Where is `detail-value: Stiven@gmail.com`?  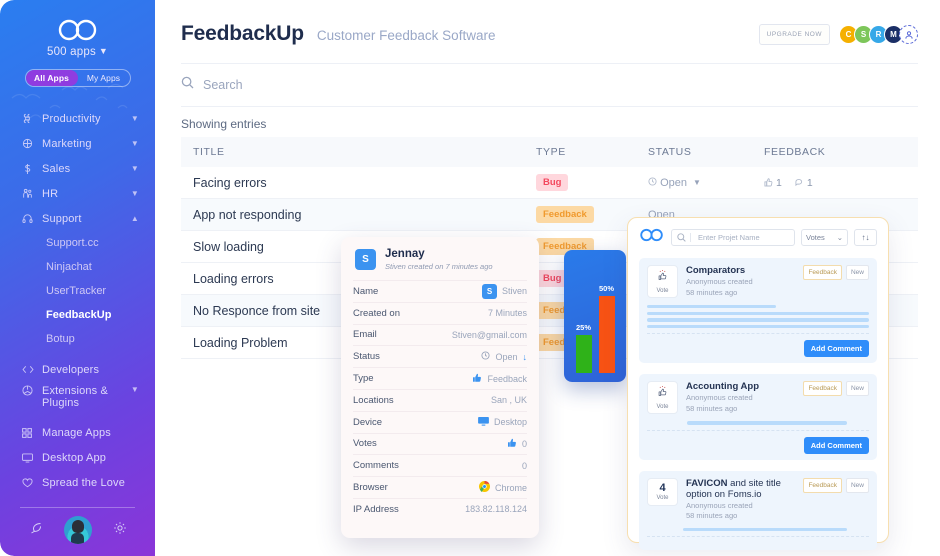 detail-value: Stiven@gmail.com is located at coordinates (489, 334).